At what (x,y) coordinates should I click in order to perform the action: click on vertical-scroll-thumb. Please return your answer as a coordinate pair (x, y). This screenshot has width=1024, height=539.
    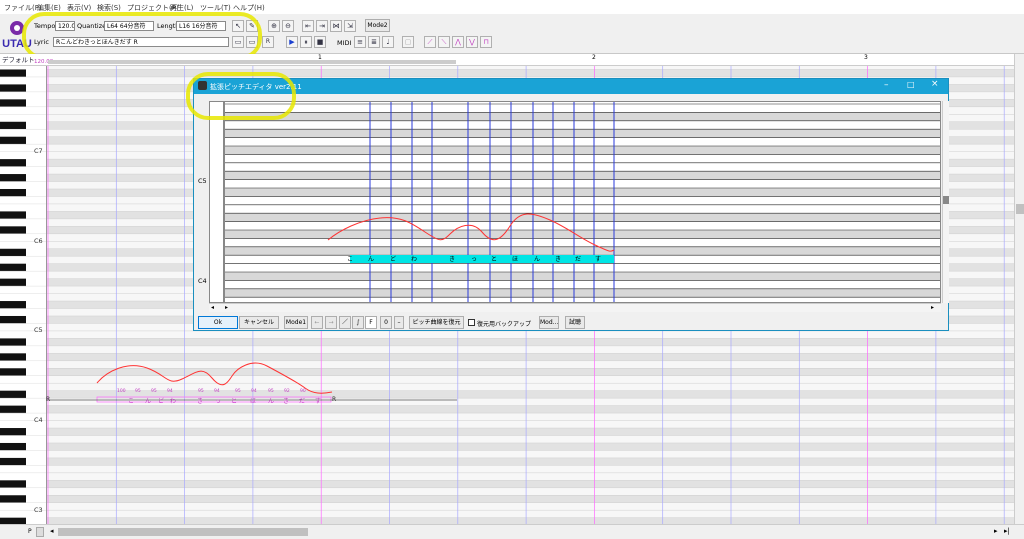
    Looking at the image, I should click on (1020, 209).